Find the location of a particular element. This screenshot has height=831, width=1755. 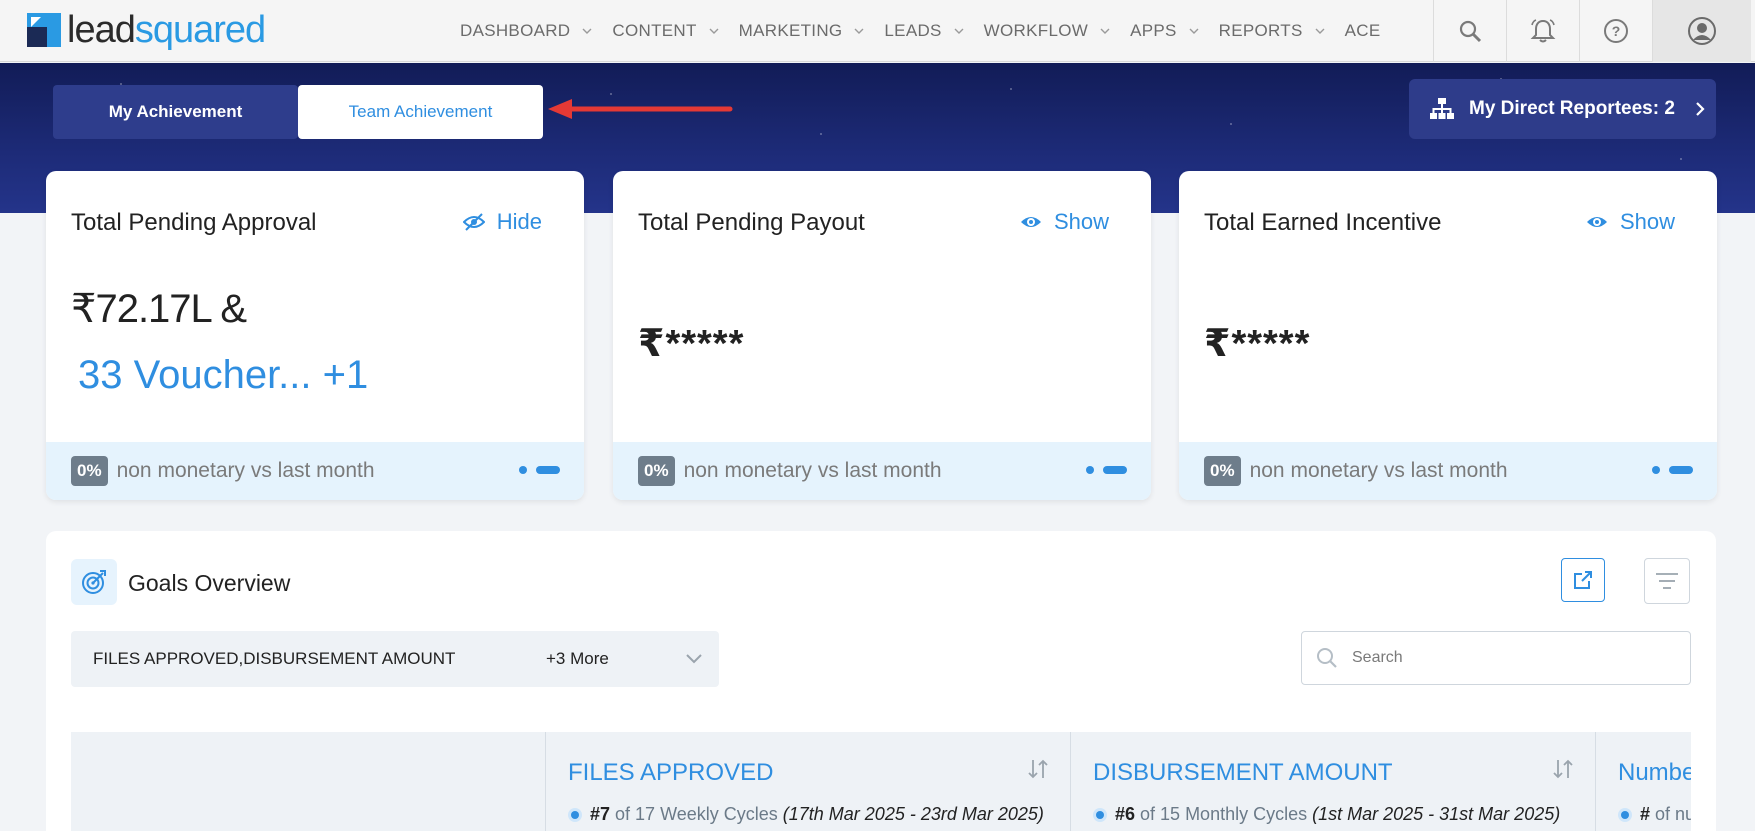

column-title: DISBURSEMENT AMOUNT is located at coordinates (1243, 773).